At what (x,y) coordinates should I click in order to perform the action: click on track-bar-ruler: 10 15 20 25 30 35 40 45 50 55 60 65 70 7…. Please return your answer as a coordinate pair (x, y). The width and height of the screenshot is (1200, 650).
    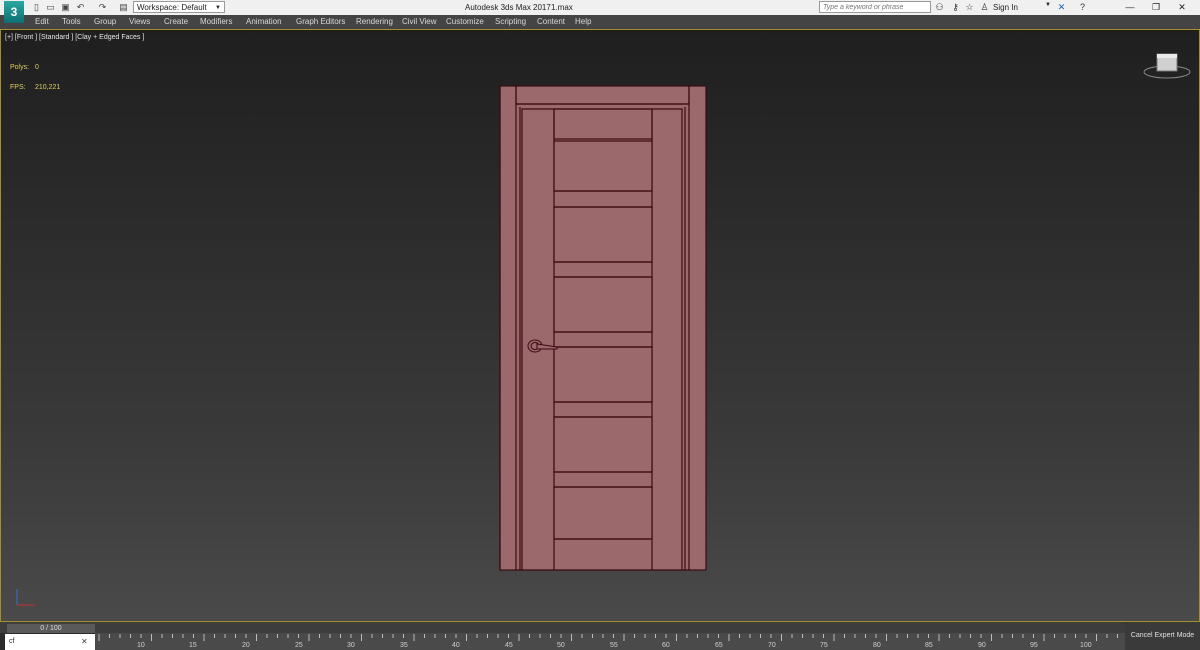
    Looking at the image, I should click on (610, 641).